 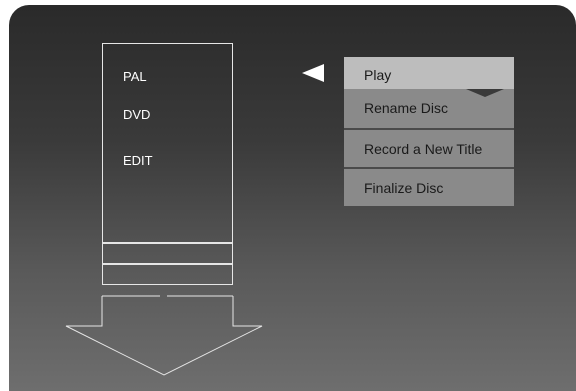 What do you see at coordinates (404, 188) in the screenshot?
I see `menu-item-label: Finalize Disc` at bounding box center [404, 188].